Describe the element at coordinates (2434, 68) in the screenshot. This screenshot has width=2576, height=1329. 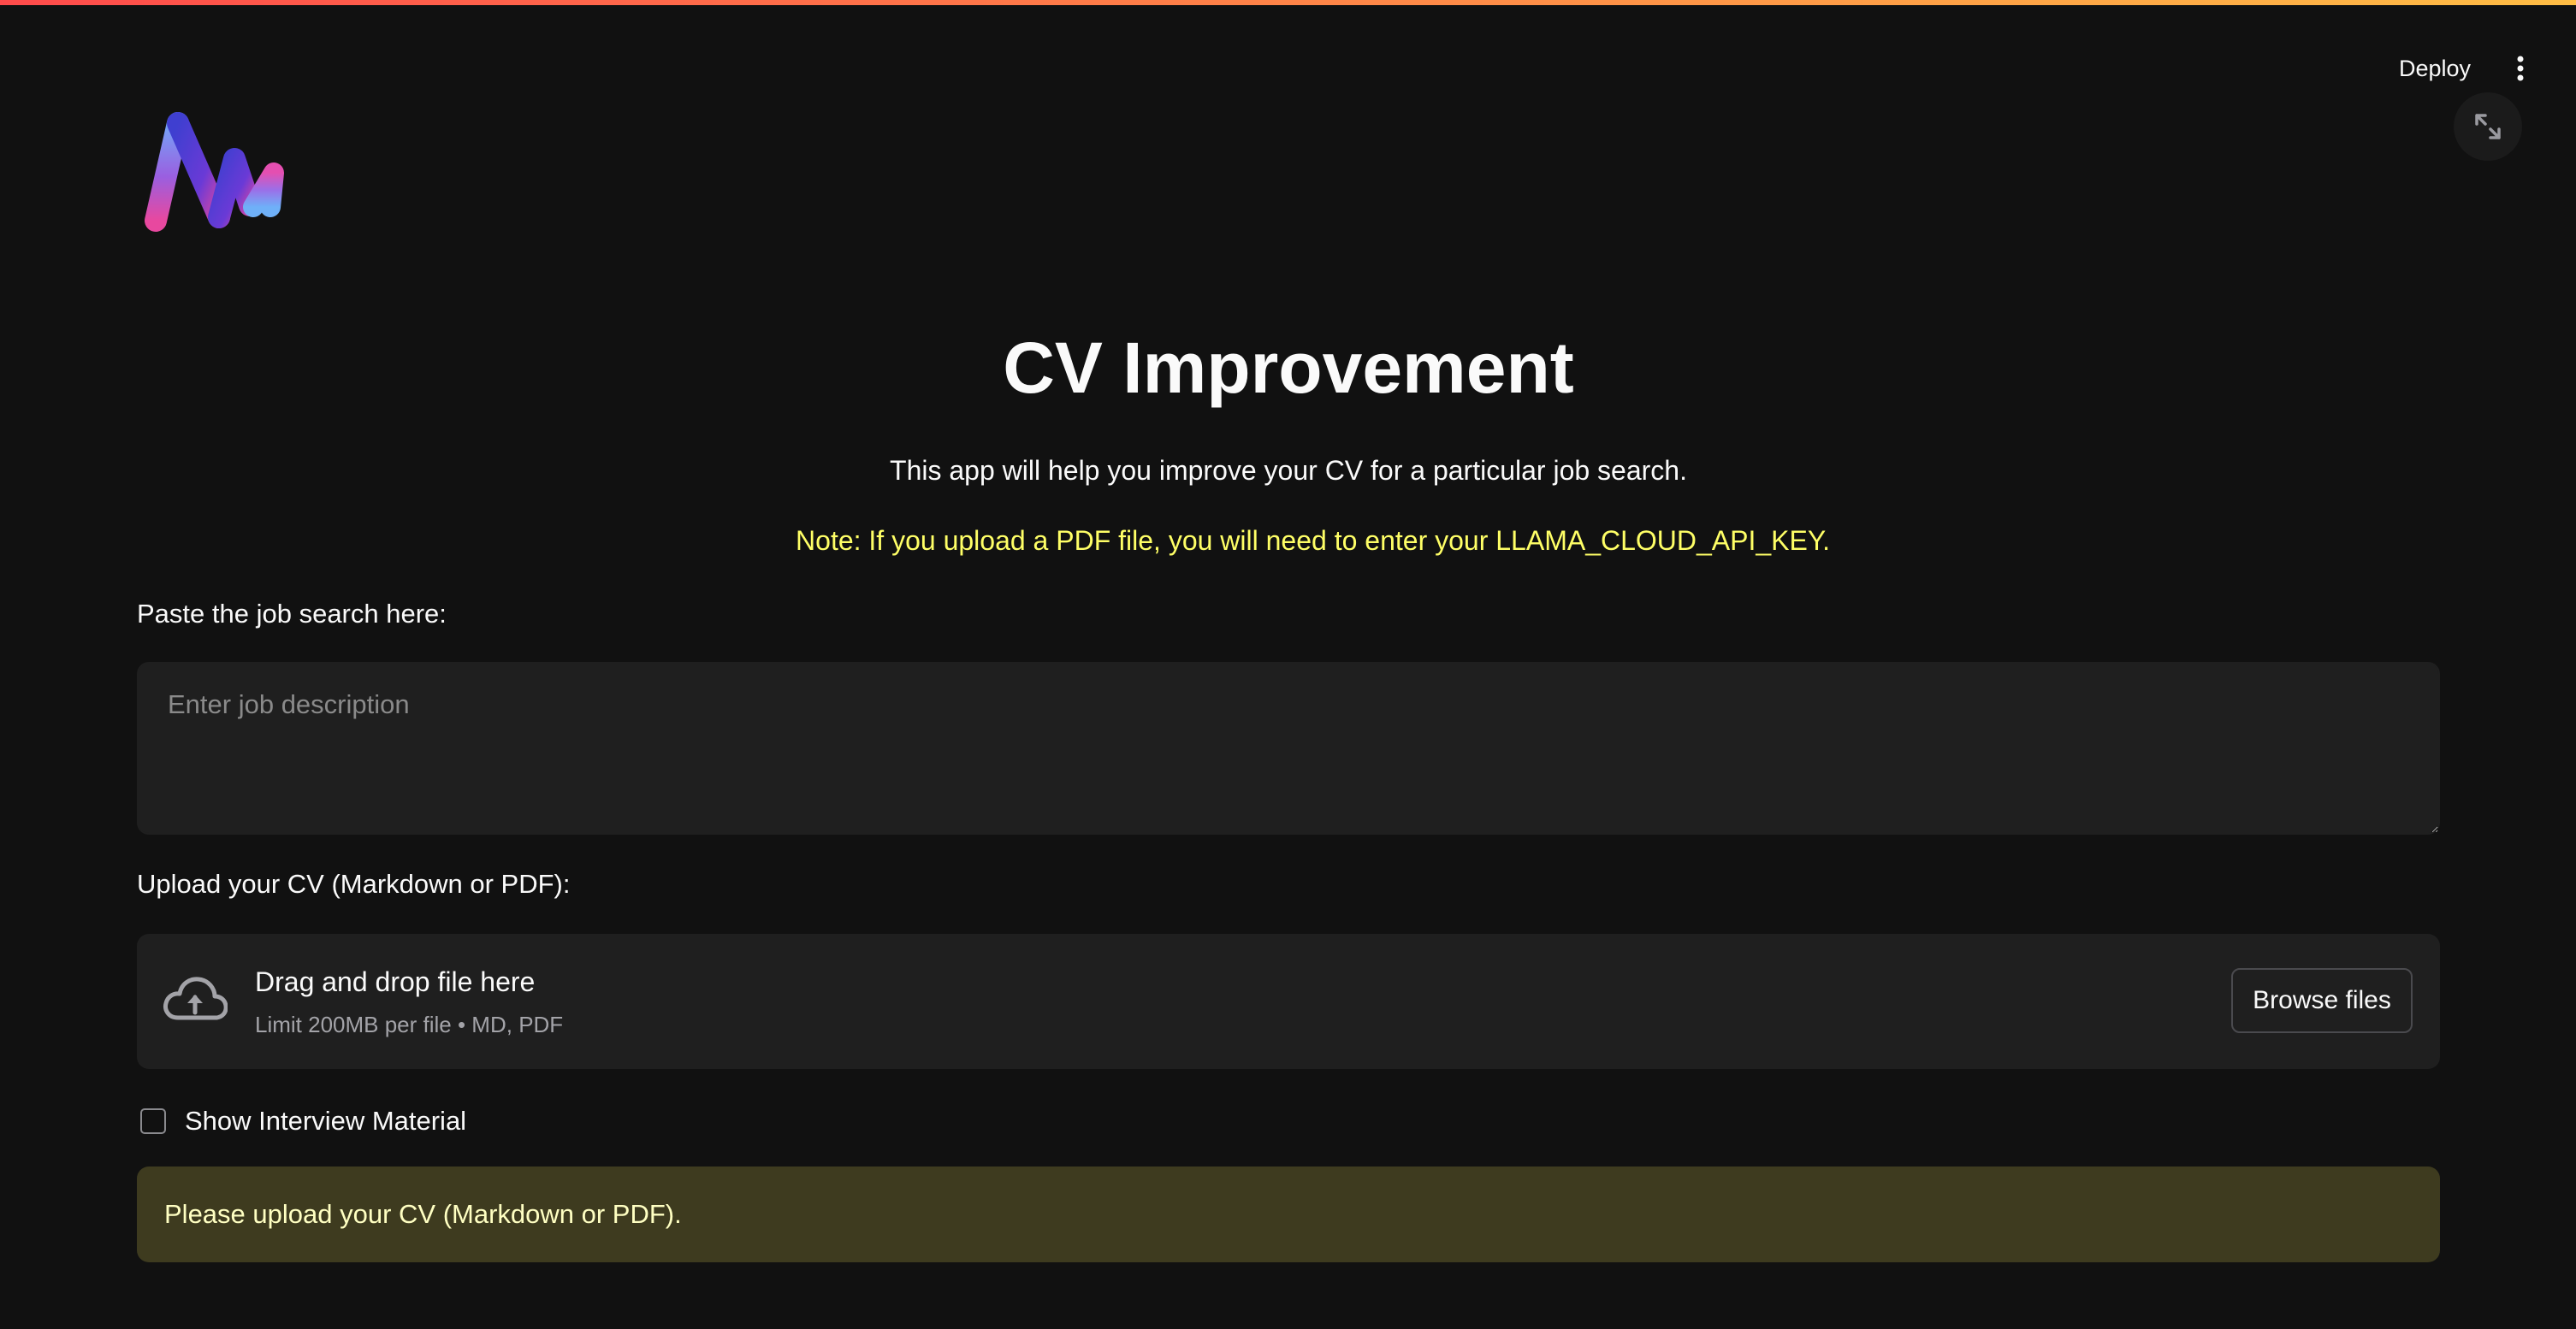
I see `deploy-button: Deploy` at that location.